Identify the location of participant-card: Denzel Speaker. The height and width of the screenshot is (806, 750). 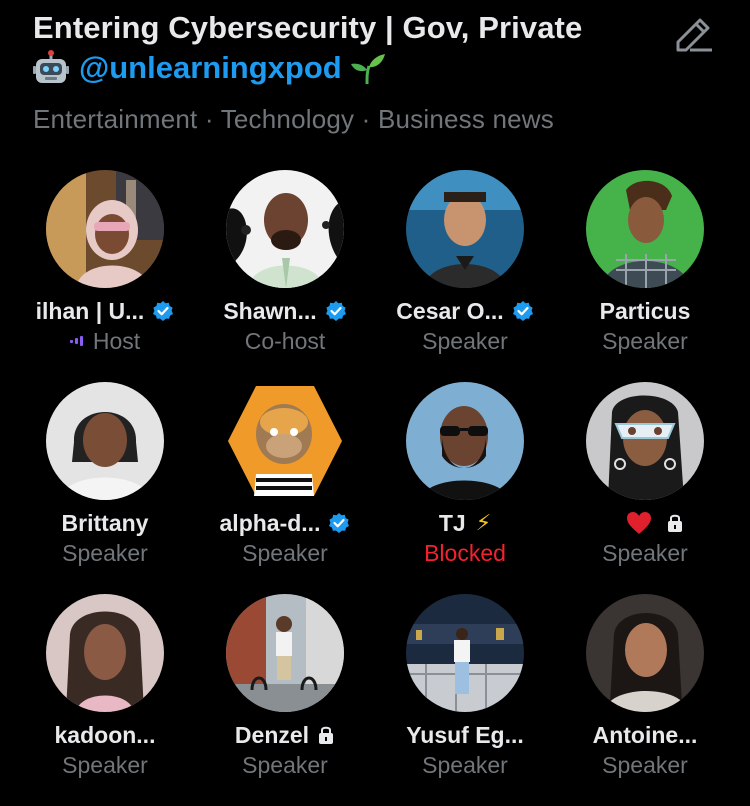
(285, 700).